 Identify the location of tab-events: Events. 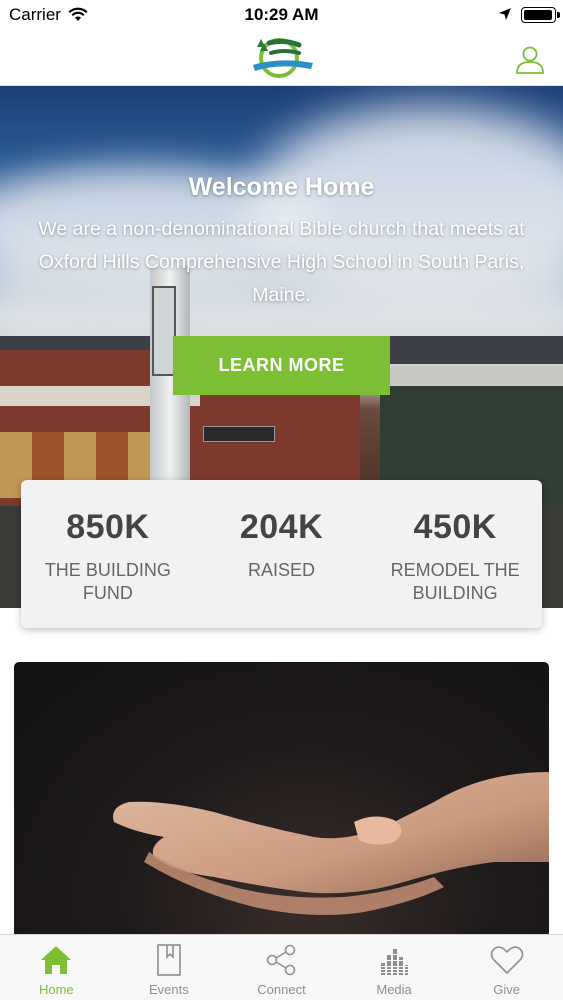
(169, 967).